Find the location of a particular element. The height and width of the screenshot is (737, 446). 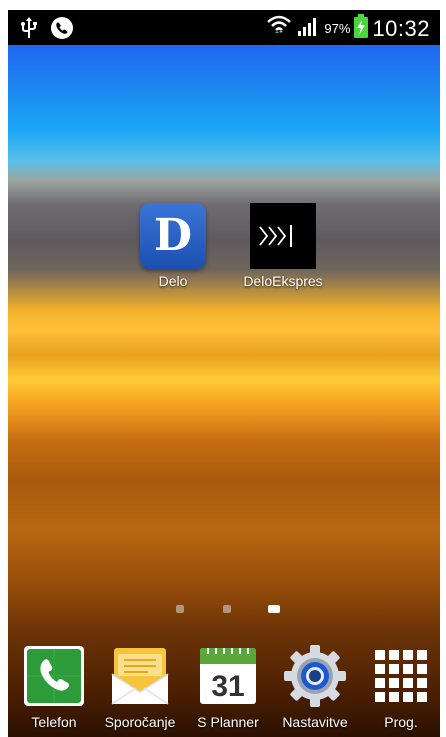

wifi-icon is located at coordinates (279, 28).